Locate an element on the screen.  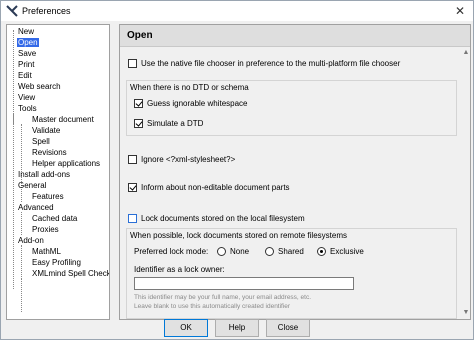
tree-item-easy-profiling: Easy Profiling is located at coordinates (56, 262).